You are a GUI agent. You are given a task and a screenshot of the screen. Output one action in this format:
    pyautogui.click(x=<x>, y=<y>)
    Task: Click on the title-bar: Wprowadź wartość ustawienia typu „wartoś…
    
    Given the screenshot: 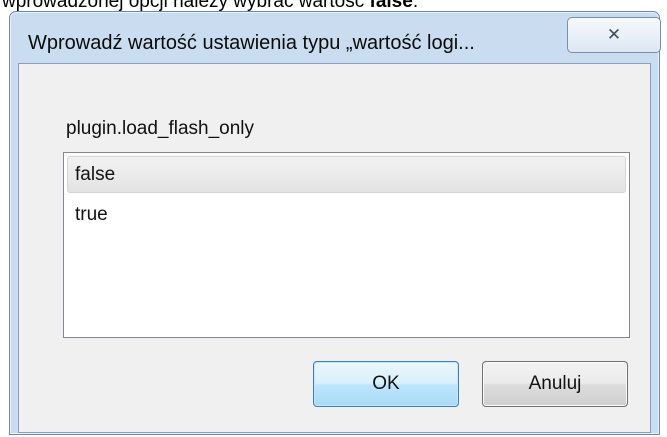 What is the action you would take?
    pyautogui.click(x=334, y=37)
    